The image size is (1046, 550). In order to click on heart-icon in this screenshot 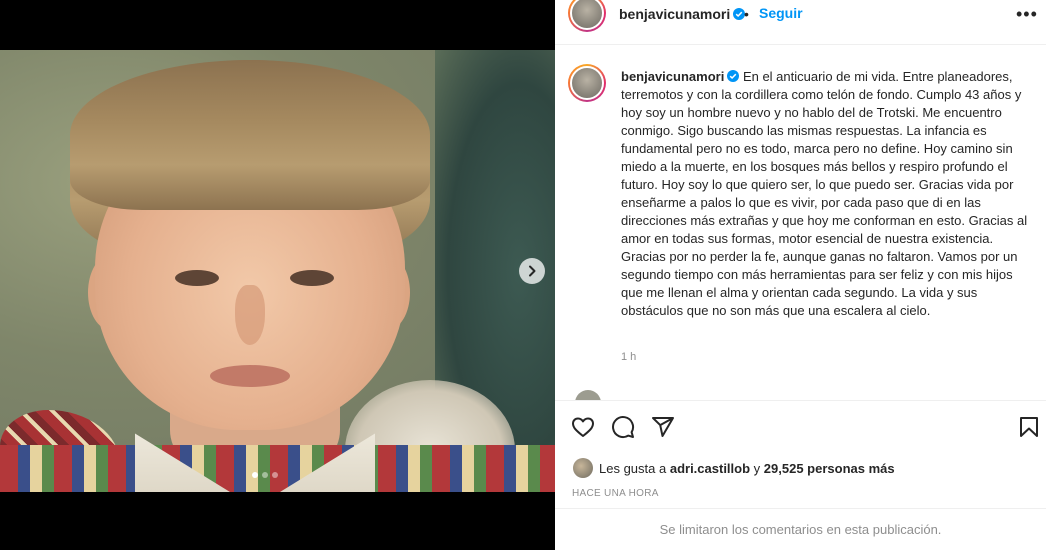, I will do `click(583, 427)`.